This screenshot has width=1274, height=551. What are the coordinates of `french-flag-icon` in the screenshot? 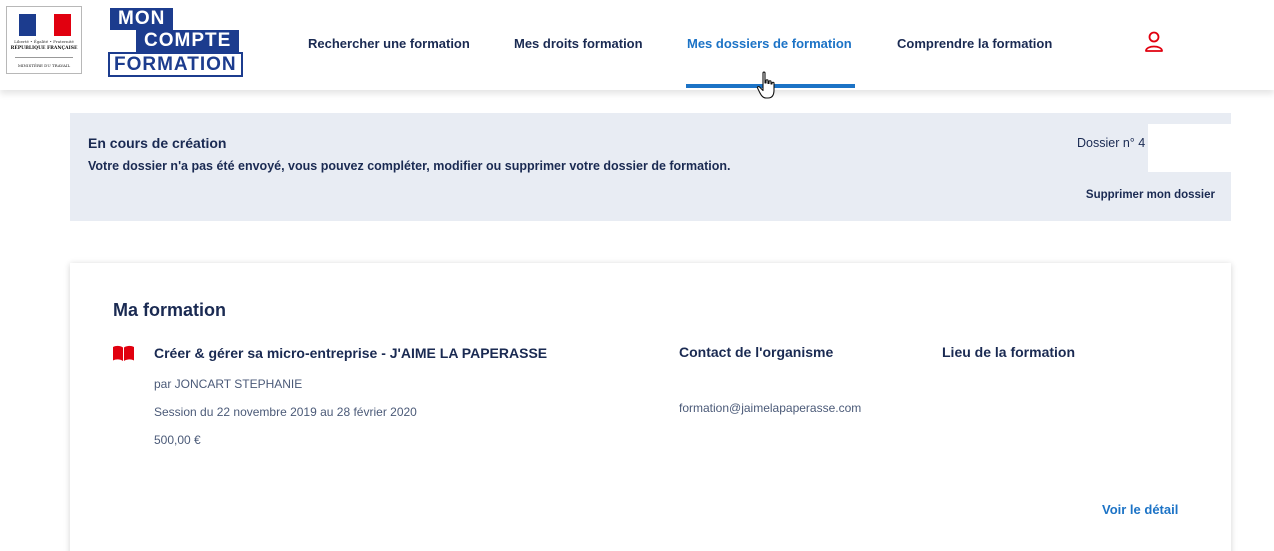 It's located at (45, 25).